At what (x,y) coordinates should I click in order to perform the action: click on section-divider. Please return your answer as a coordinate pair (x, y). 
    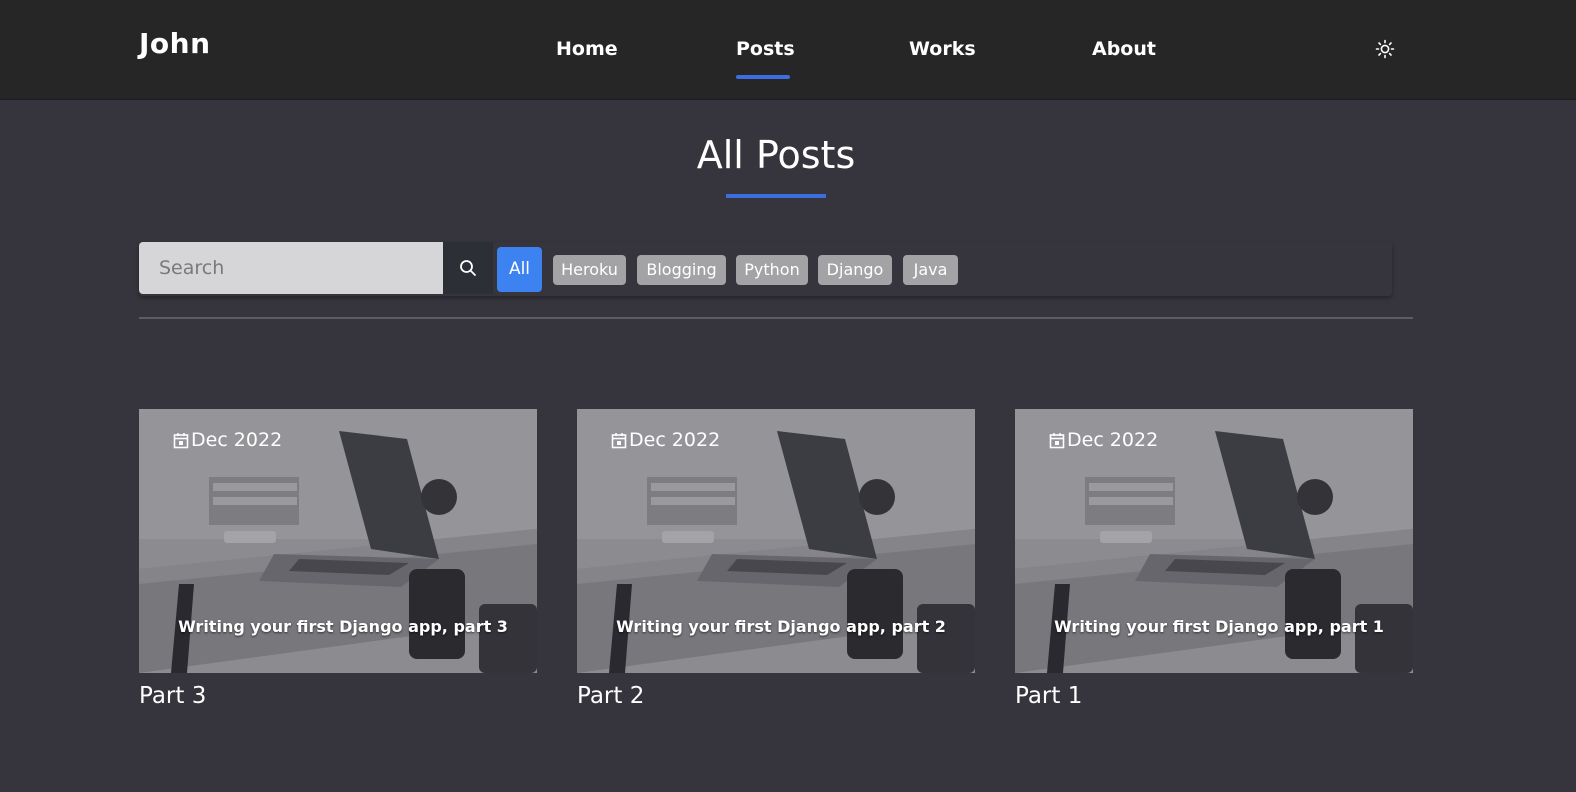
    Looking at the image, I should click on (776, 318).